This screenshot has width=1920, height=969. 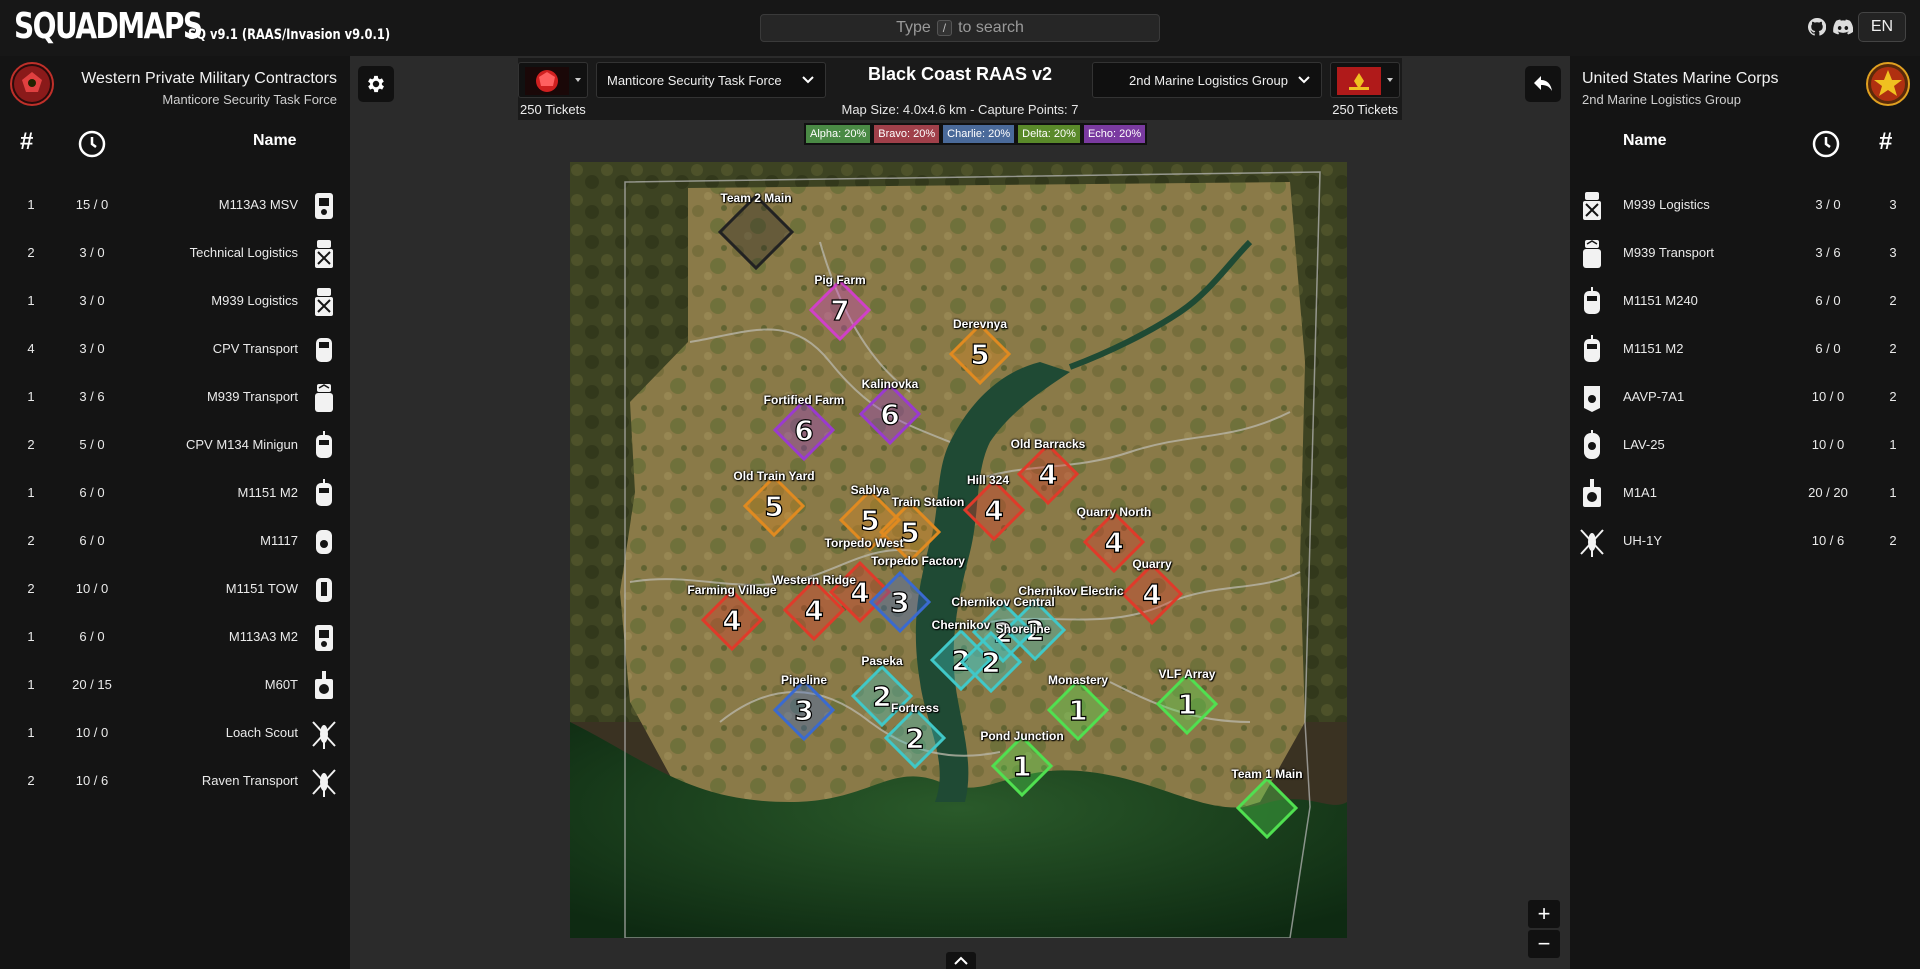 I want to click on vehicle-row: 1 10 / 0 Loach Scout, so click(x=175, y=734).